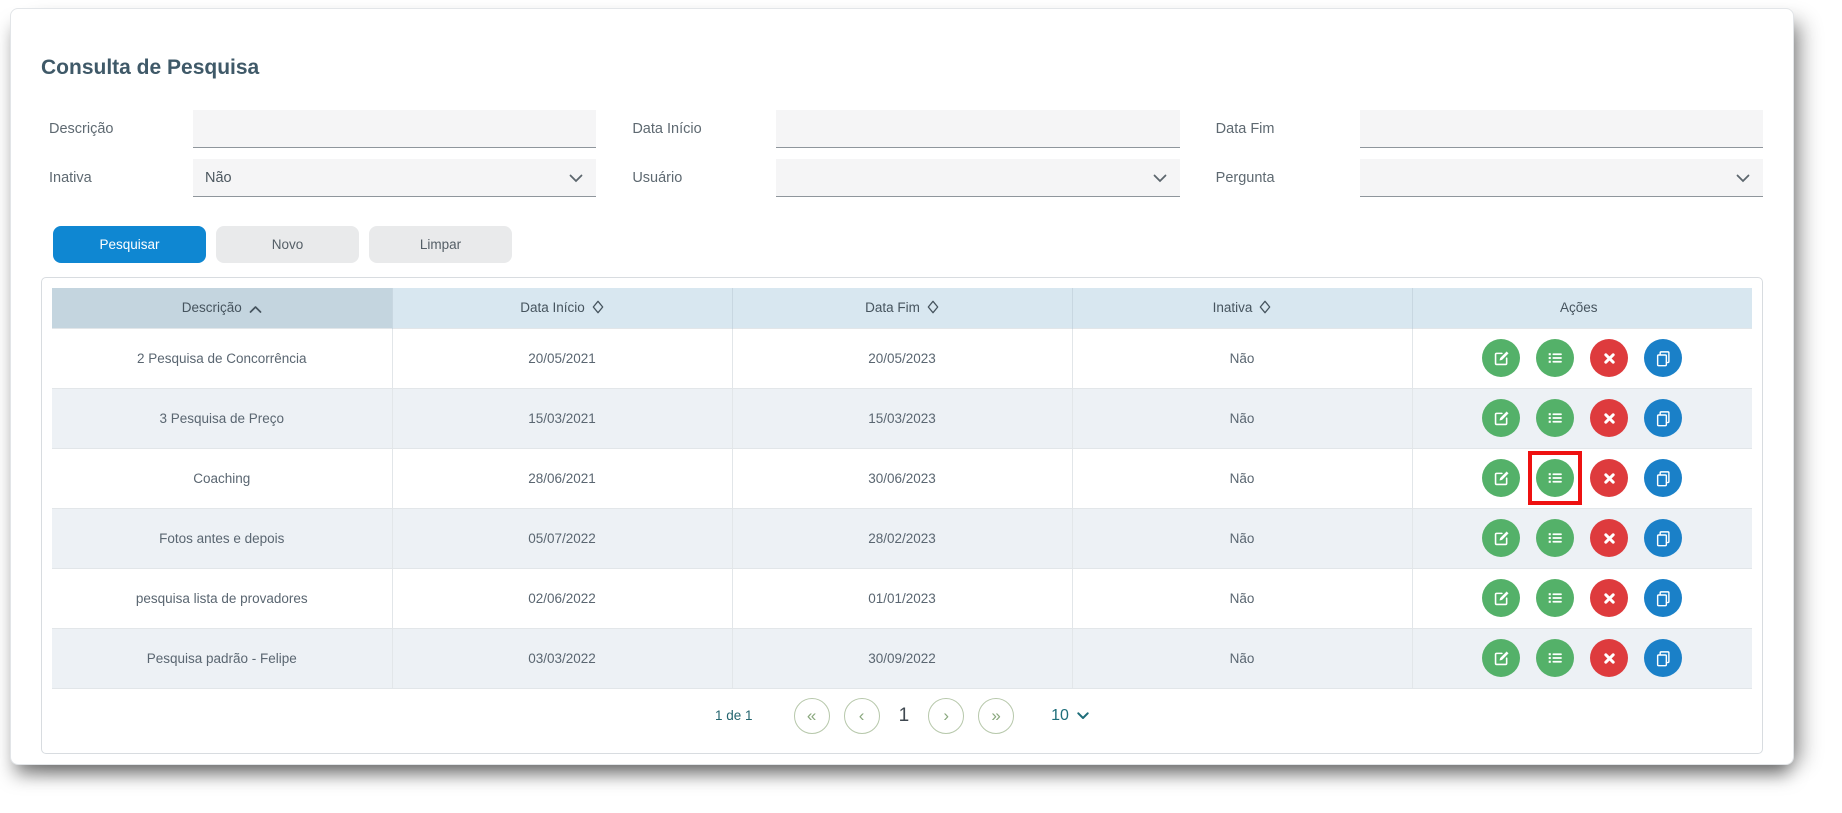 Image resolution: width=1842 pixels, height=813 pixels. What do you see at coordinates (150, 67) in the screenshot?
I see `page-title: Consulta de Pesquisa` at bounding box center [150, 67].